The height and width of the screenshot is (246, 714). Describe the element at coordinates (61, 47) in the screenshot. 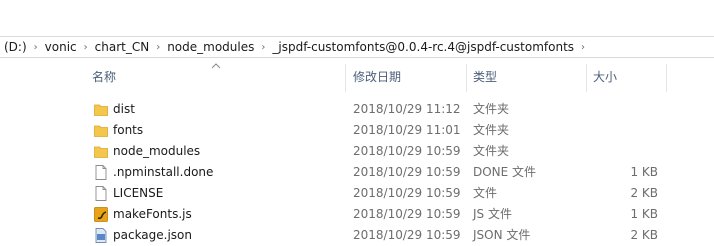

I see `breadcrumb-vonic: vonic` at that location.